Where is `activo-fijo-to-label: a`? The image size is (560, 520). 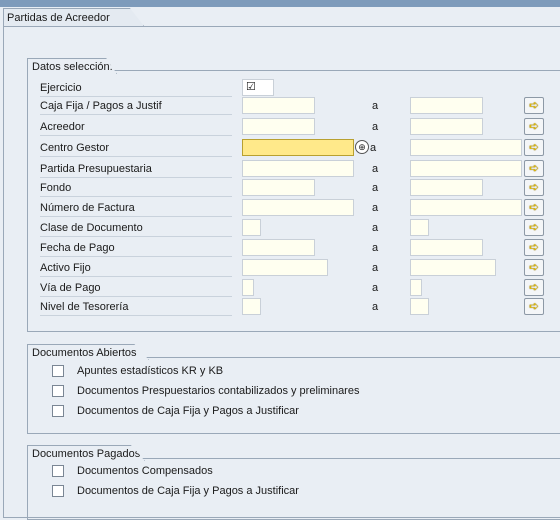 activo-fijo-to-label: a is located at coordinates (375, 268).